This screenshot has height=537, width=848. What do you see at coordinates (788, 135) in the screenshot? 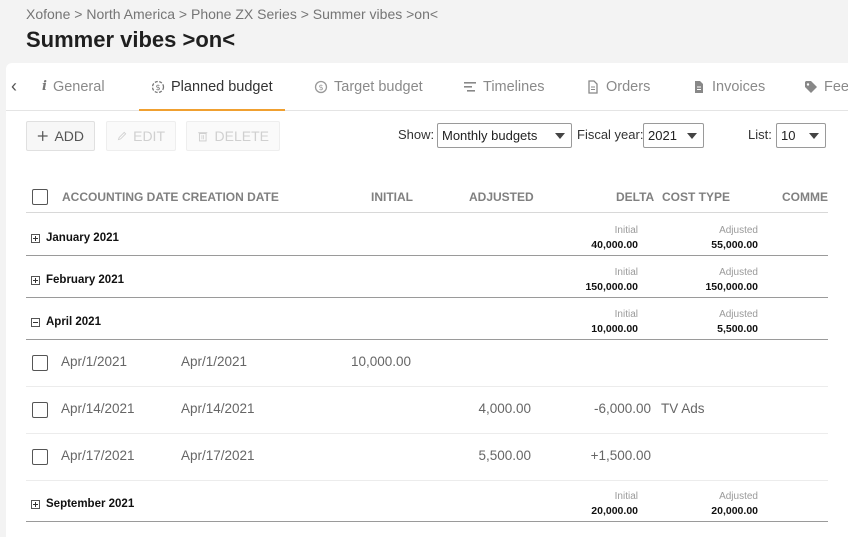
I see `list-size-value: 10` at bounding box center [788, 135].